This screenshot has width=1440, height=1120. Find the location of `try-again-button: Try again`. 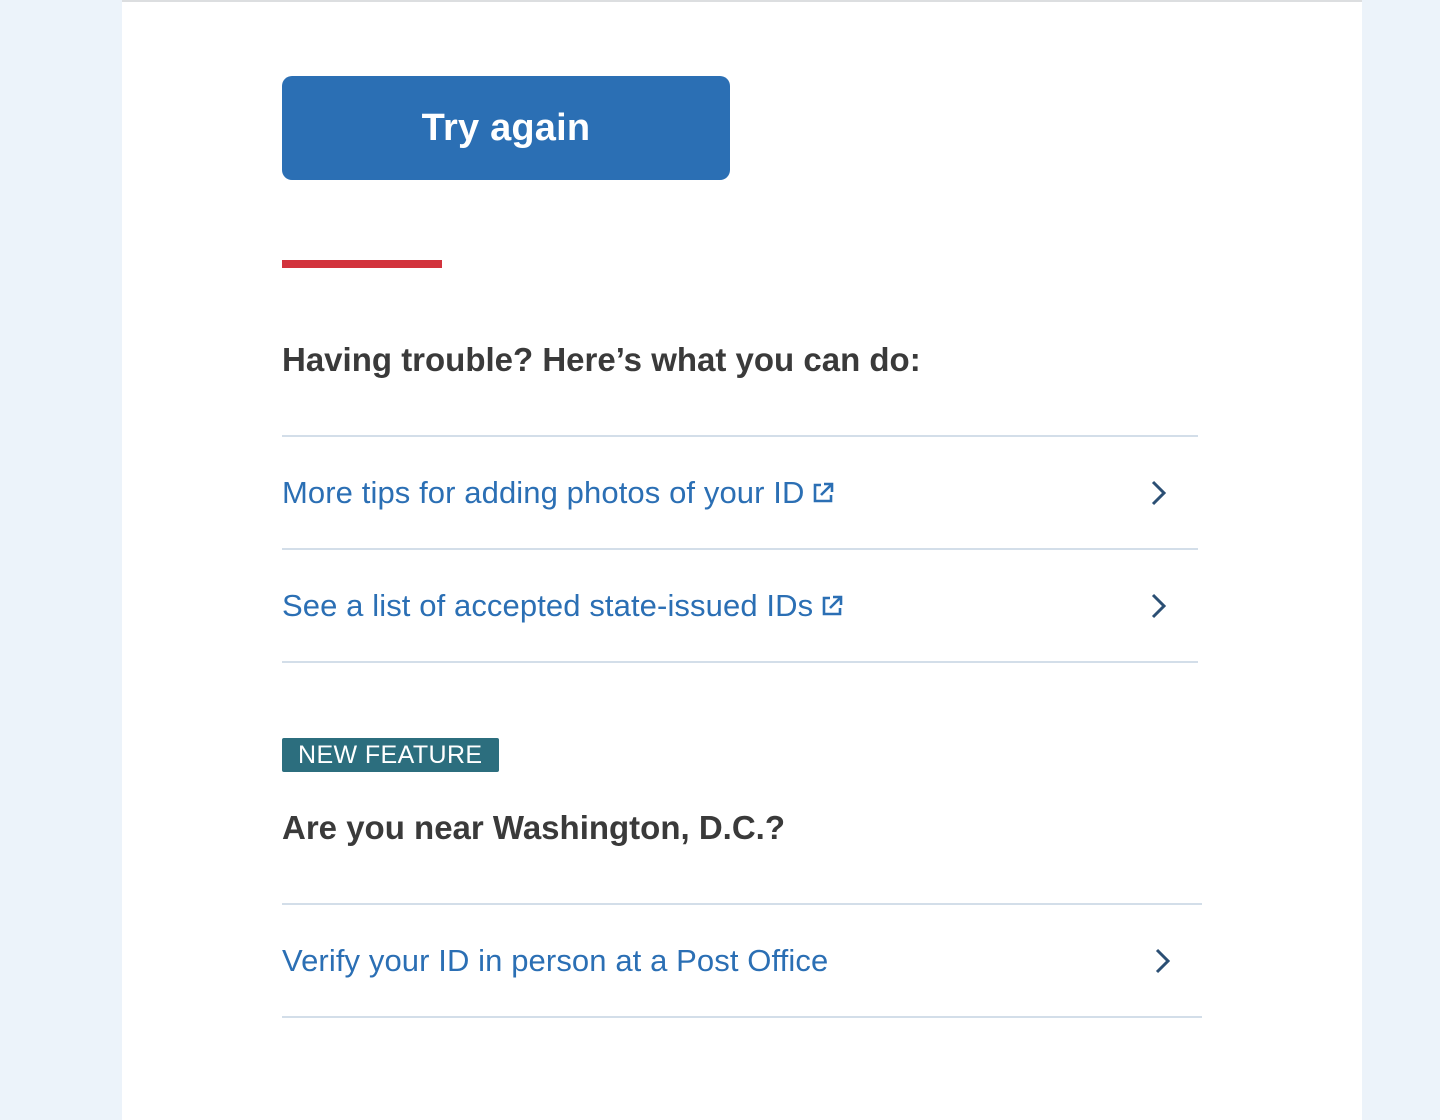

try-again-button: Try again is located at coordinates (506, 128).